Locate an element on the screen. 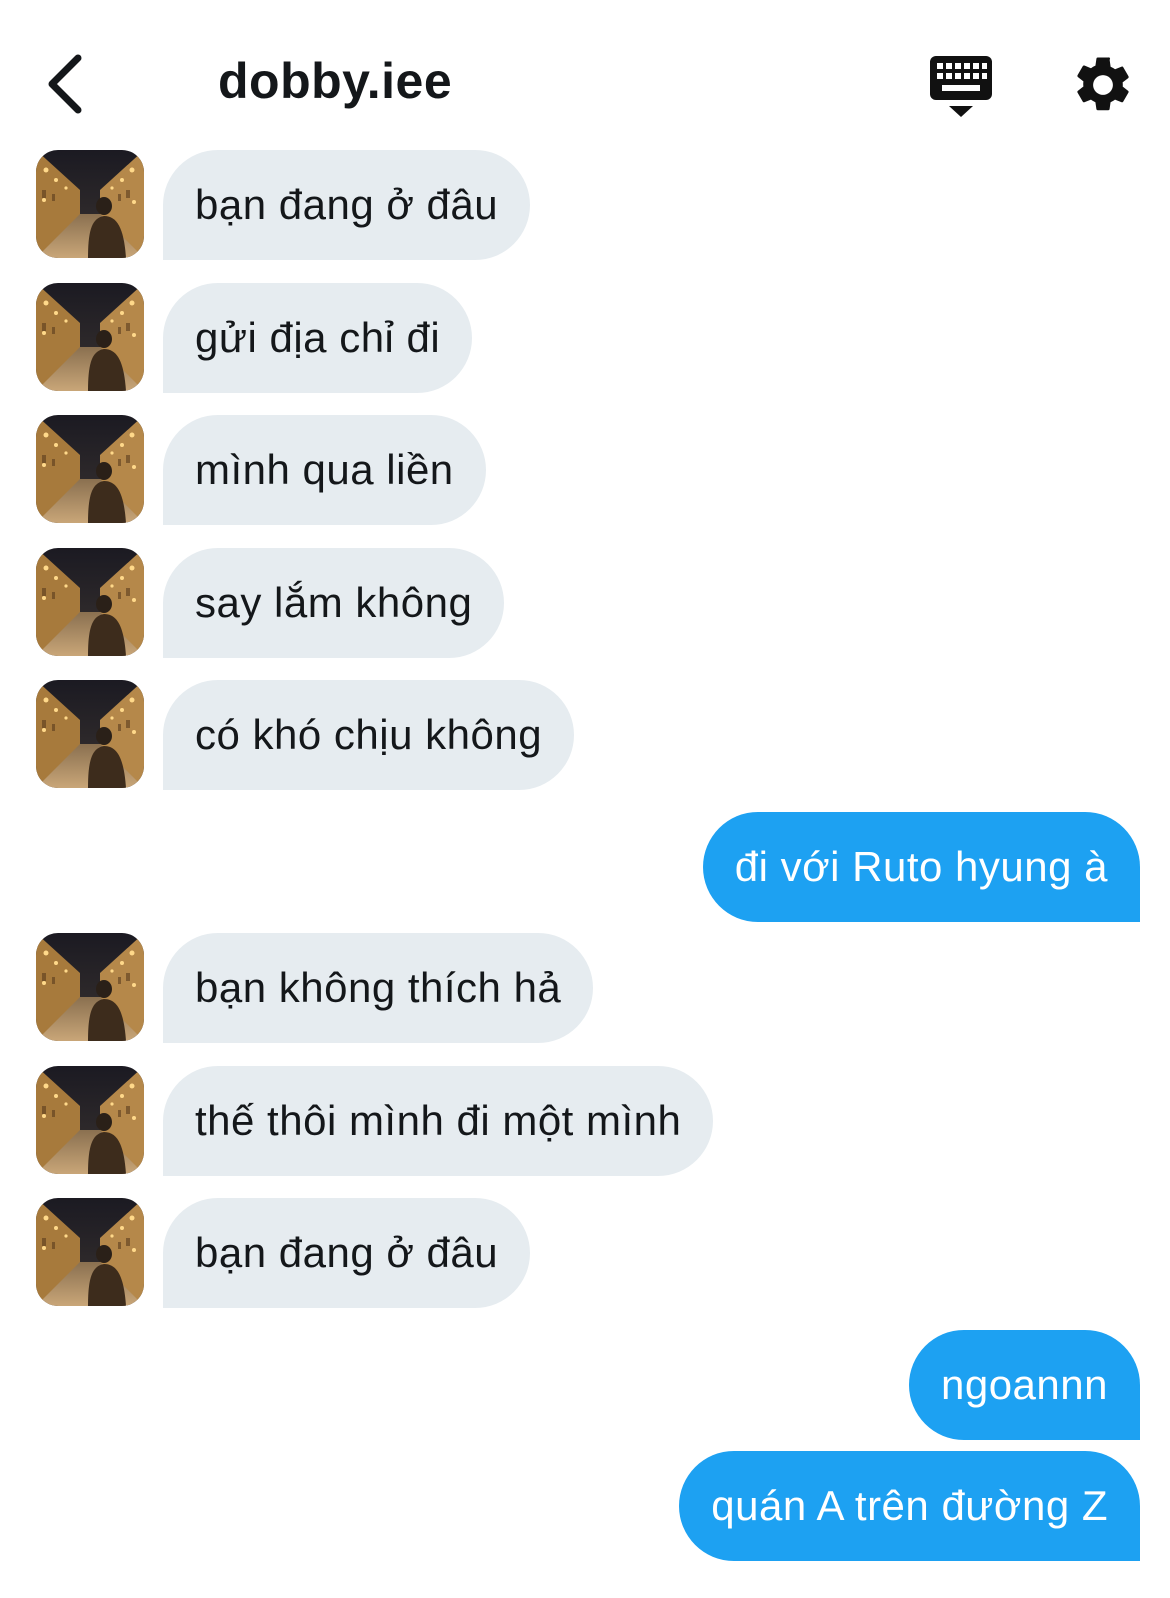  settings-button is located at coordinates (1103, 85).